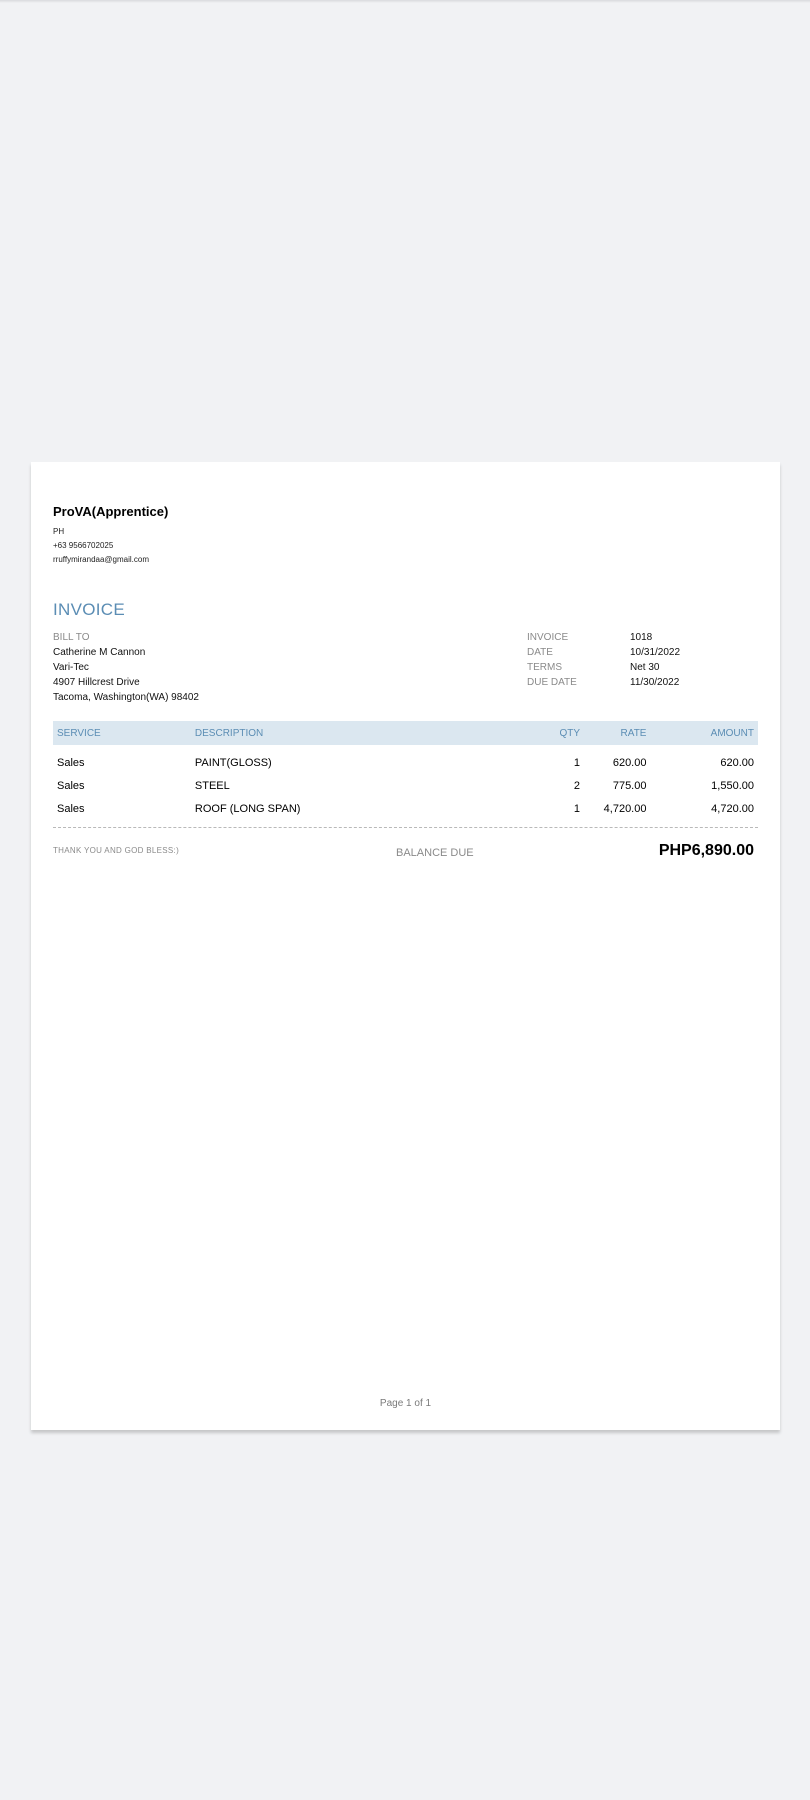 The height and width of the screenshot is (1800, 810). Describe the element at coordinates (540, 652) in the screenshot. I see `meta-key: DATE` at that location.